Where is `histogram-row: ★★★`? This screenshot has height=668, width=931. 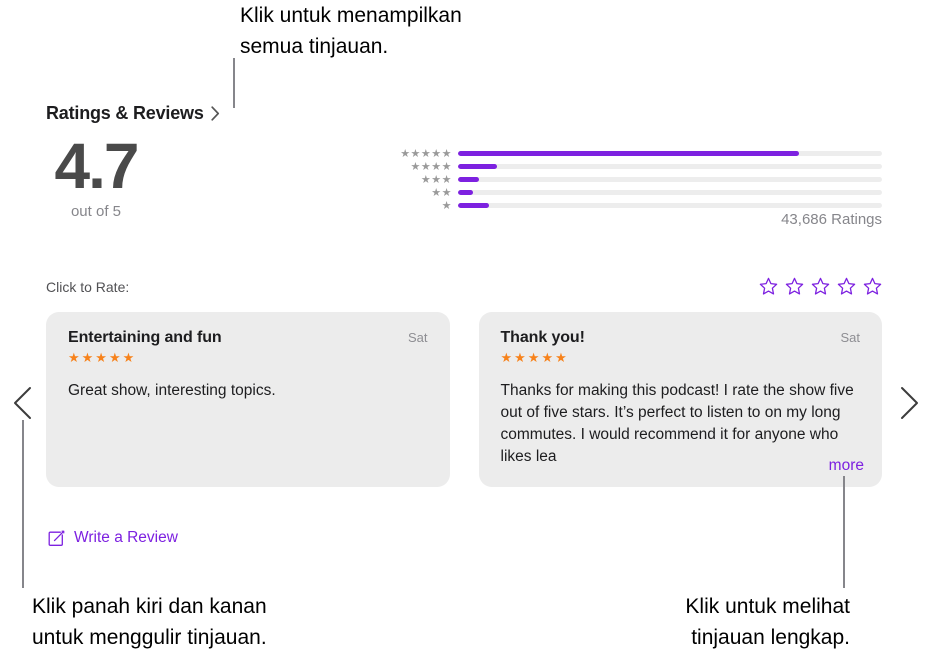 histogram-row: ★★★ is located at coordinates (636, 179).